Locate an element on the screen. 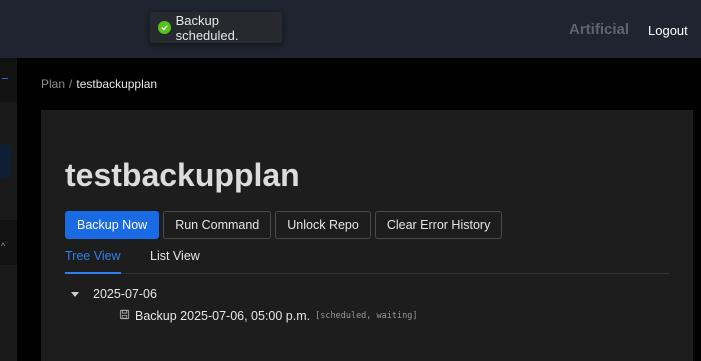 This screenshot has width=701, height=361. backup-item-label: Backup 2025-07-06, 05:00 p.m. is located at coordinates (223, 316).